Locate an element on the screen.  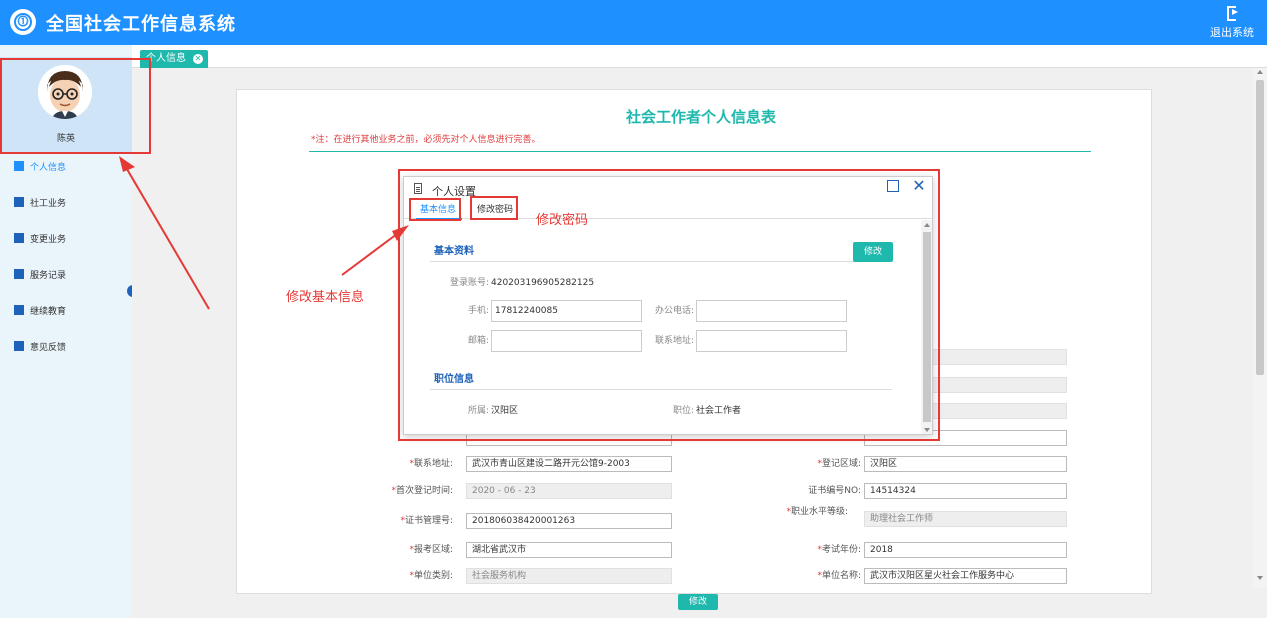
email-input is located at coordinates (566, 341).